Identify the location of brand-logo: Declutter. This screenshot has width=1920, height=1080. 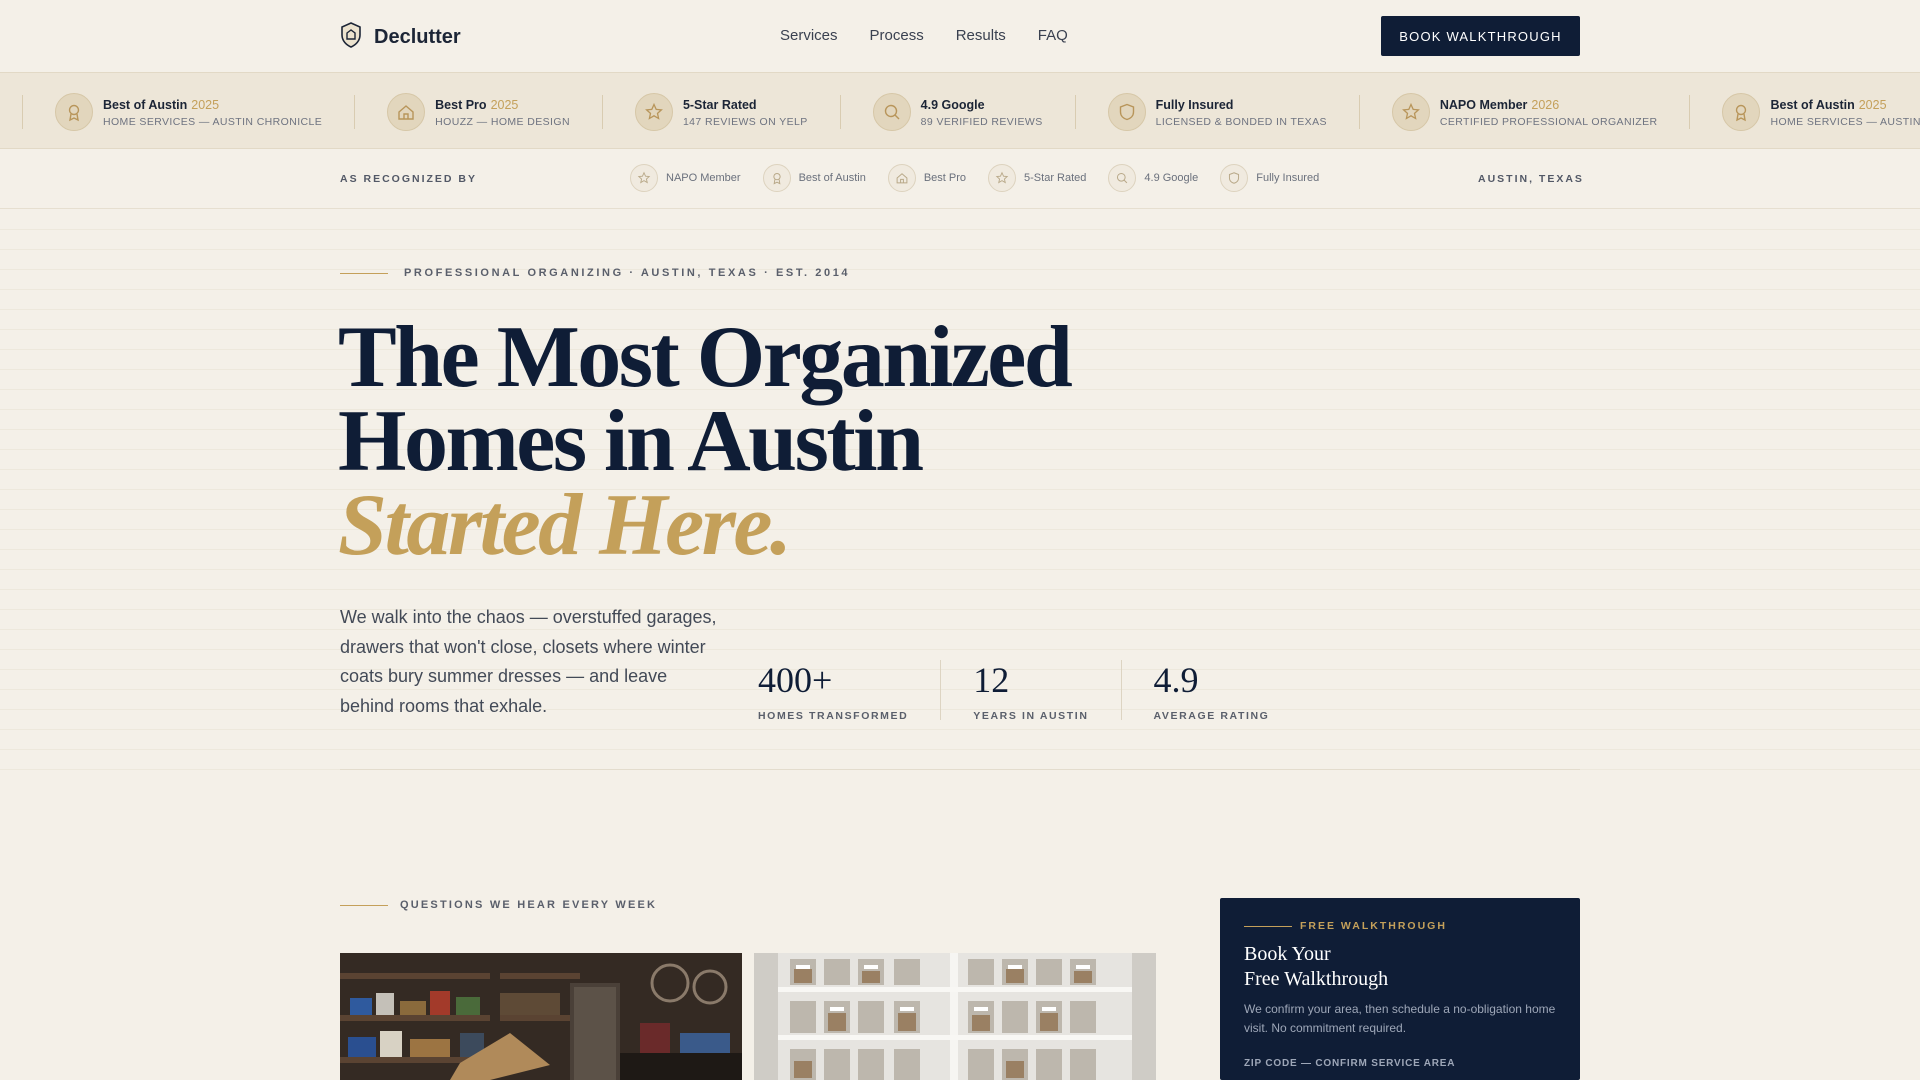
(400, 37).